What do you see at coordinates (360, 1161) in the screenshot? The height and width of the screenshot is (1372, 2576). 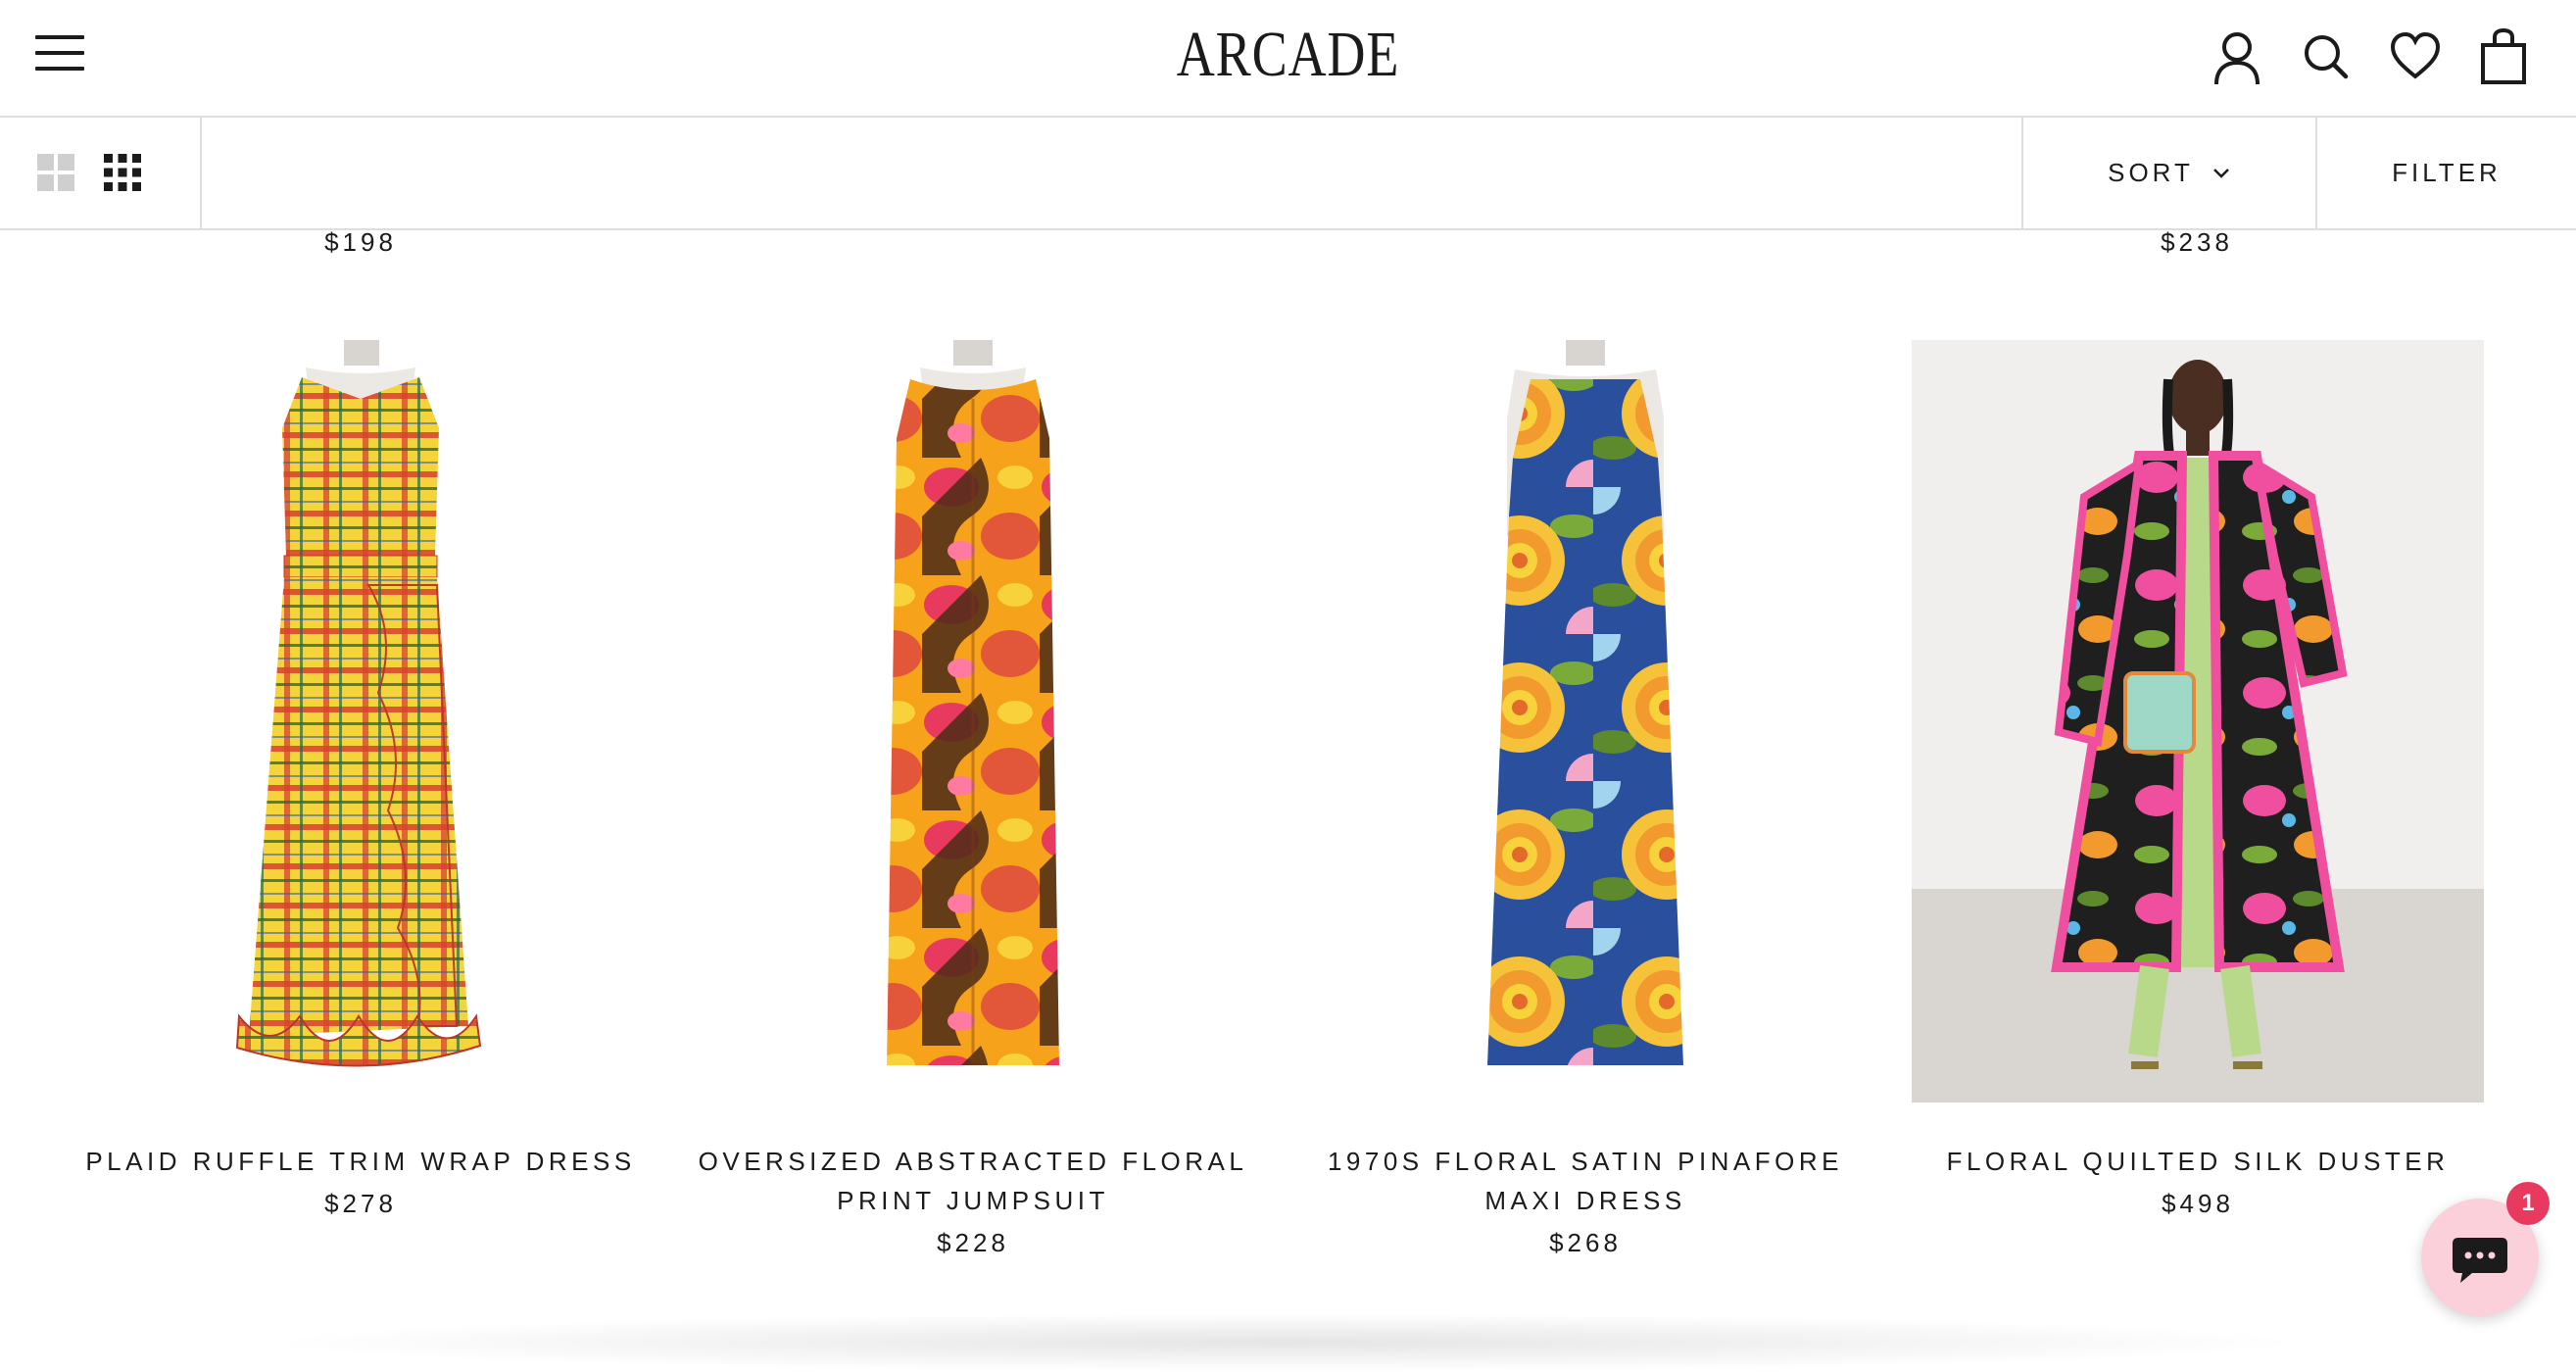 I see `product-title: PLAID RUFFLE TRIM WRAP DRESS` at bounding box center [360, 1161].